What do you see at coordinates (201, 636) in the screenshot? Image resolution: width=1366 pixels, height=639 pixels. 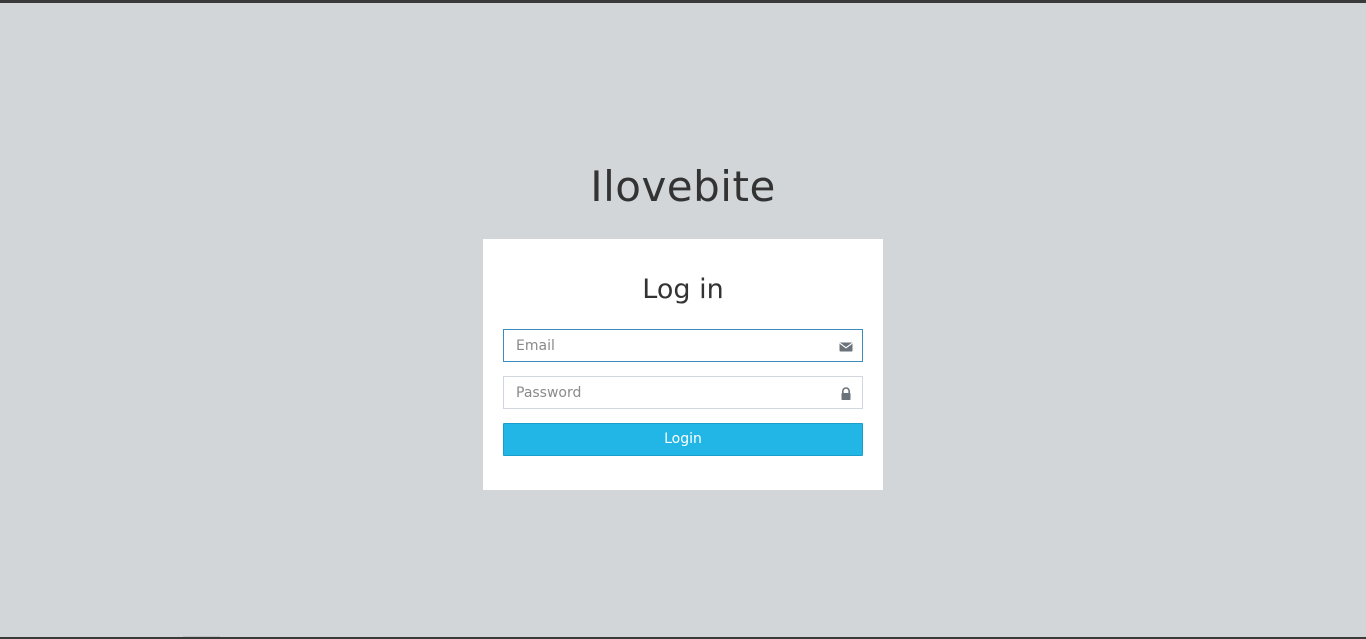 I see `taskbar-fragment` at bounding box center [201, 636].